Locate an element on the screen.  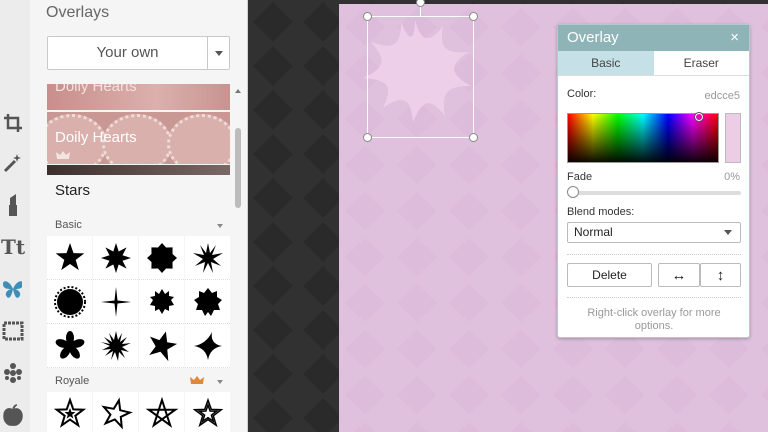
close-icon: × is located at coordinates (734, 38).